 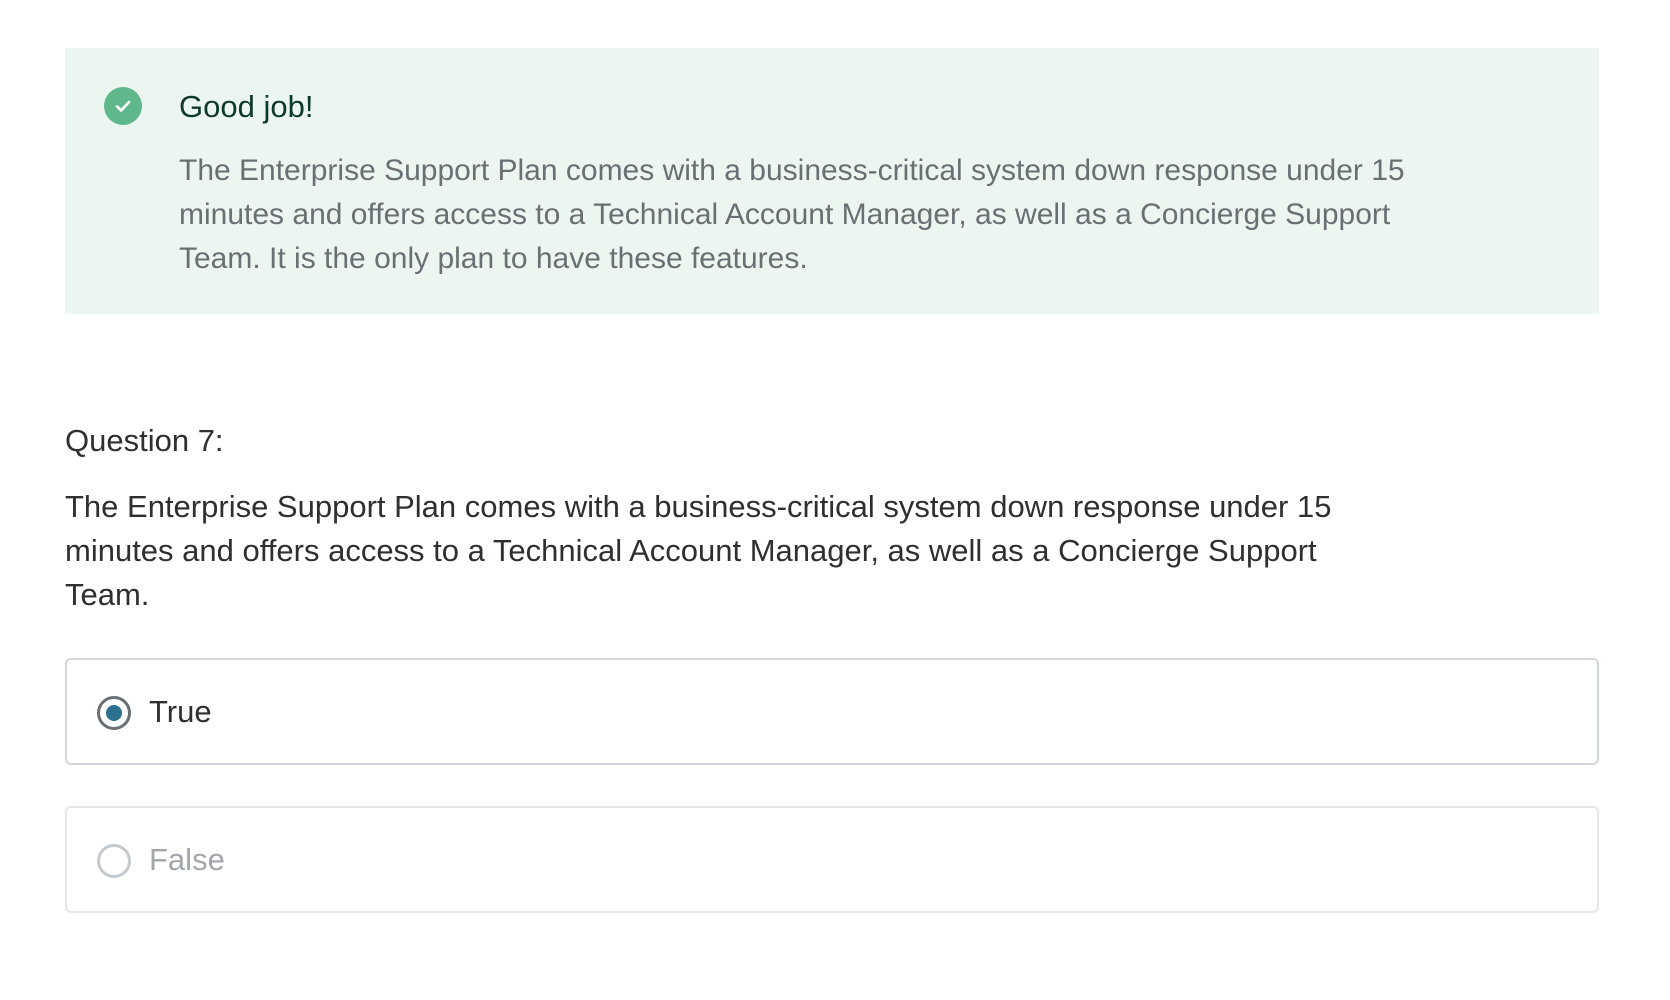 I want to click on check-circle-icon, so click(x=123, y=106).